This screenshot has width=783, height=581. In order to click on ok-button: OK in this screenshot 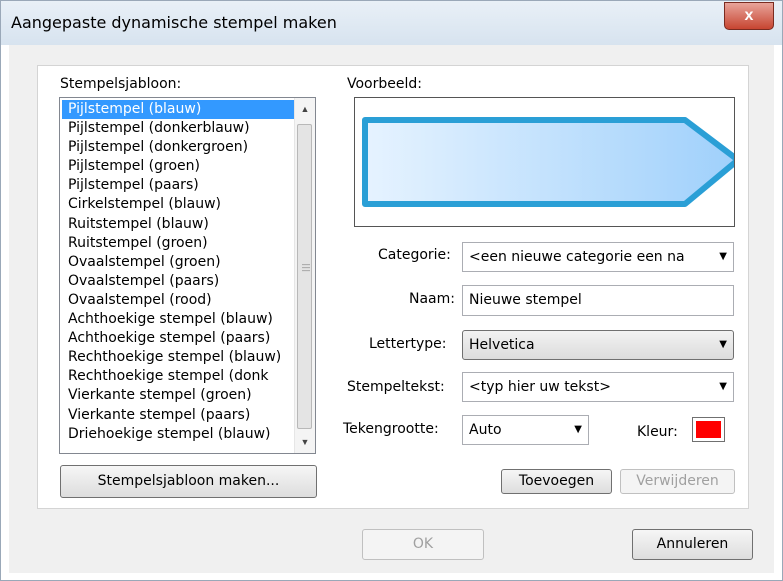, I will do `click(423, 544)`.